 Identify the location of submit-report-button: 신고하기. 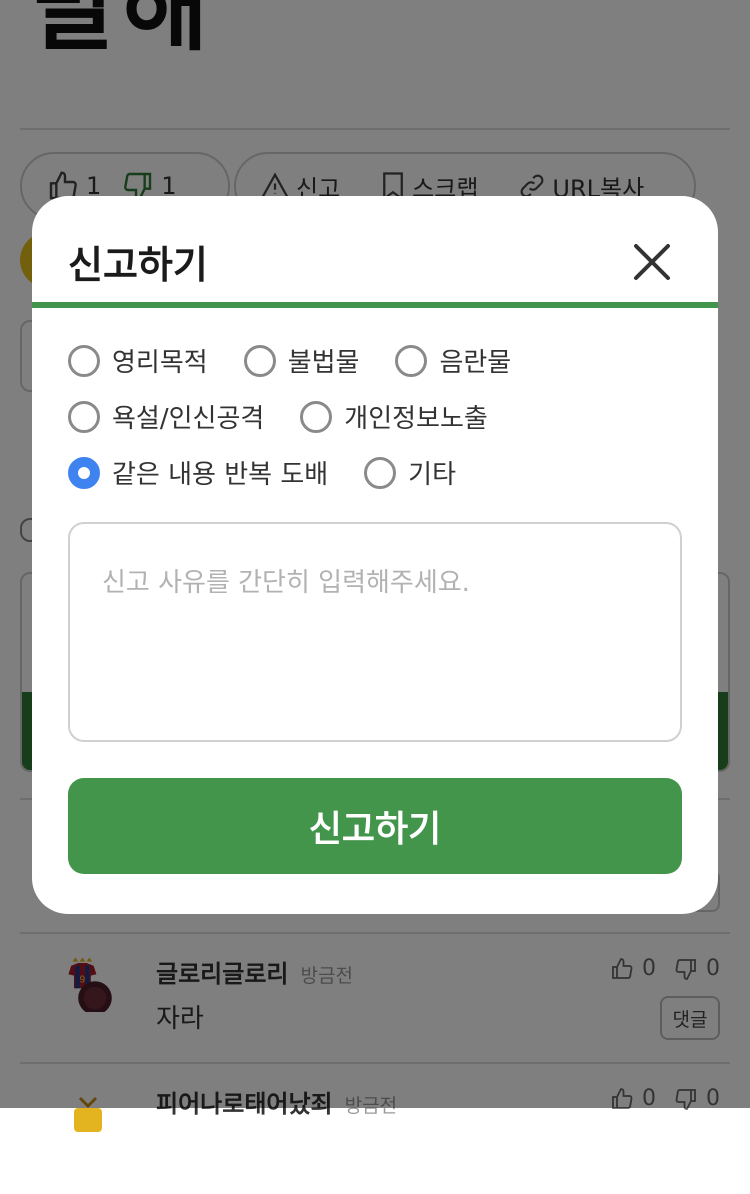
(375, 826).